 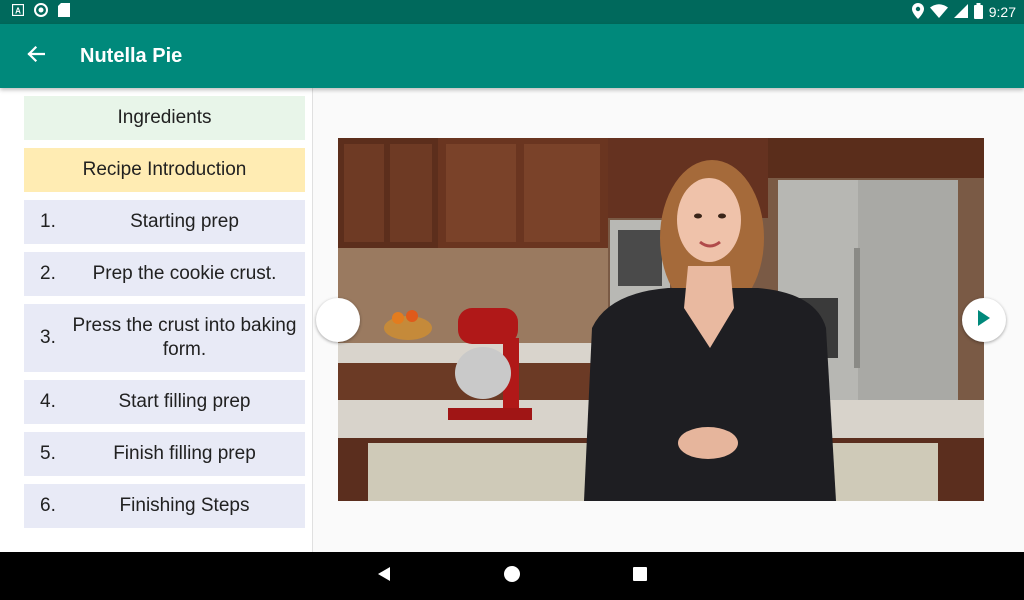 I want to click on location-icon, so click(x=917, y=12).